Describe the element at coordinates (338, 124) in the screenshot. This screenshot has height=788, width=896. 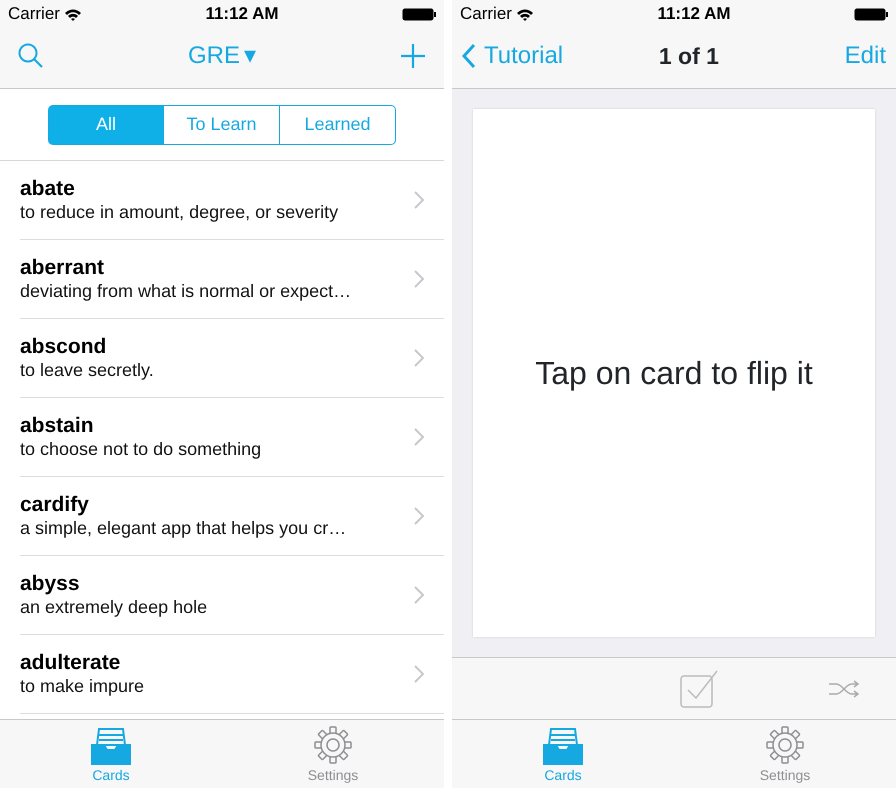
I see `segment-tab: Learned` at that location.